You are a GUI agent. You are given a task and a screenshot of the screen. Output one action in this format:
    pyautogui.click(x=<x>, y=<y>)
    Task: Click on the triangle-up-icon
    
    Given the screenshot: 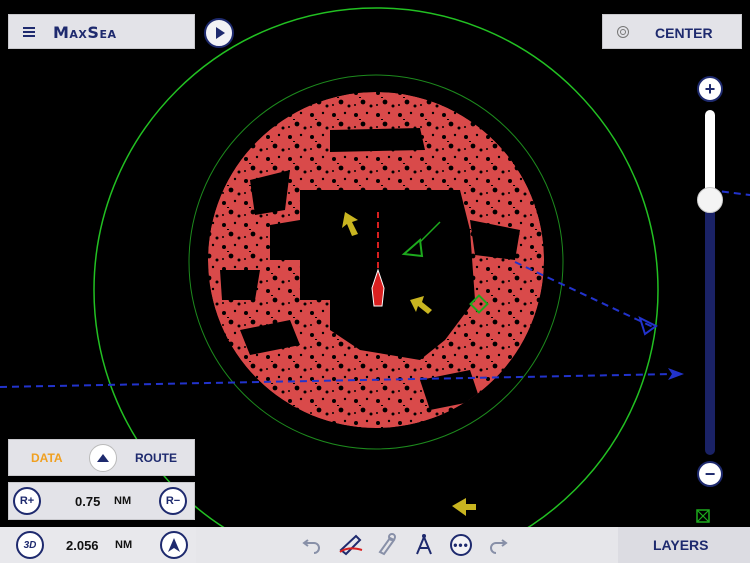 What is the action you would take?
    pyautogui.click(x=103, y=458)
    